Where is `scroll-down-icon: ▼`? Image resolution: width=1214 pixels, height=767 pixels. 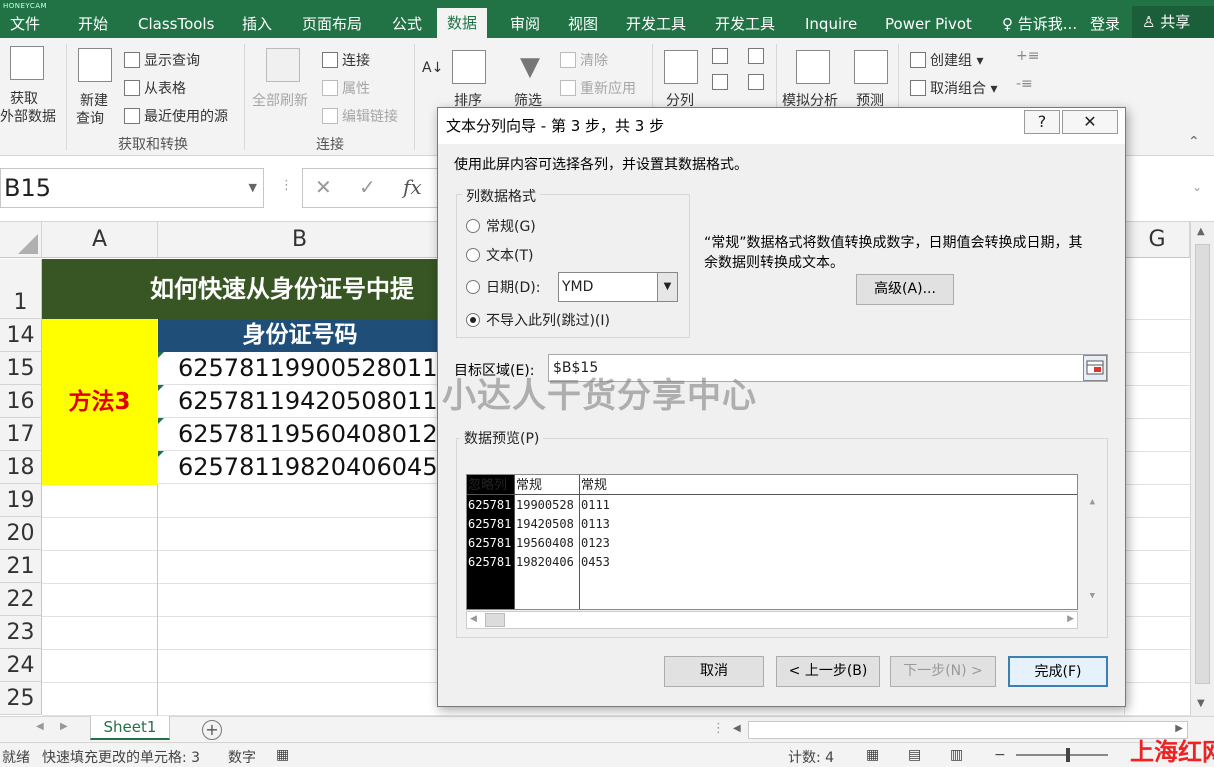
scroll-down-icon: ▼ is located at coordinates (1201, 703).